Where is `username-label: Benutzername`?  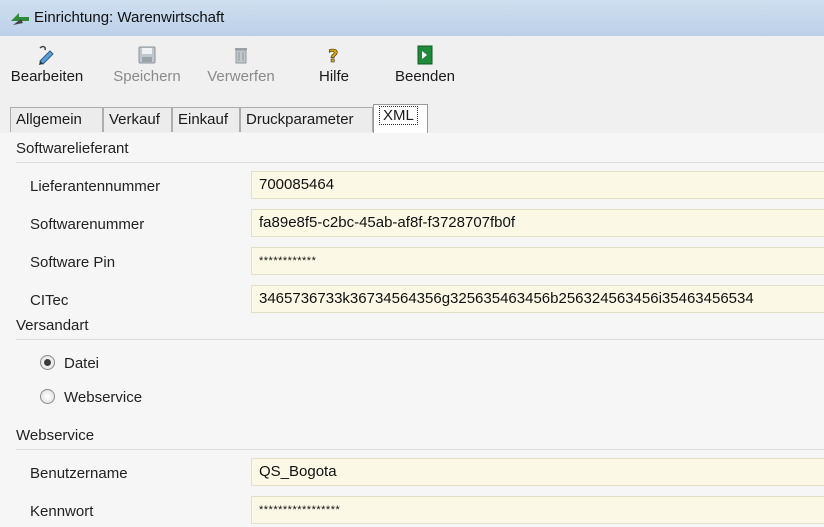
username-label: Benutzername is located at coordinates (79, 473).